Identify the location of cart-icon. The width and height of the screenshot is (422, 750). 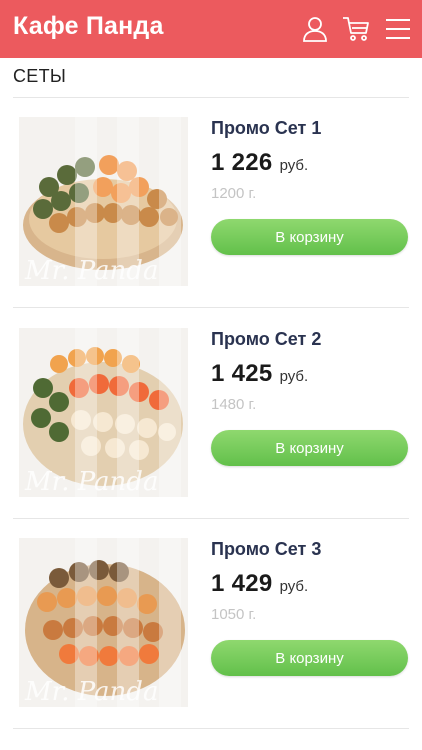
(356, 29).